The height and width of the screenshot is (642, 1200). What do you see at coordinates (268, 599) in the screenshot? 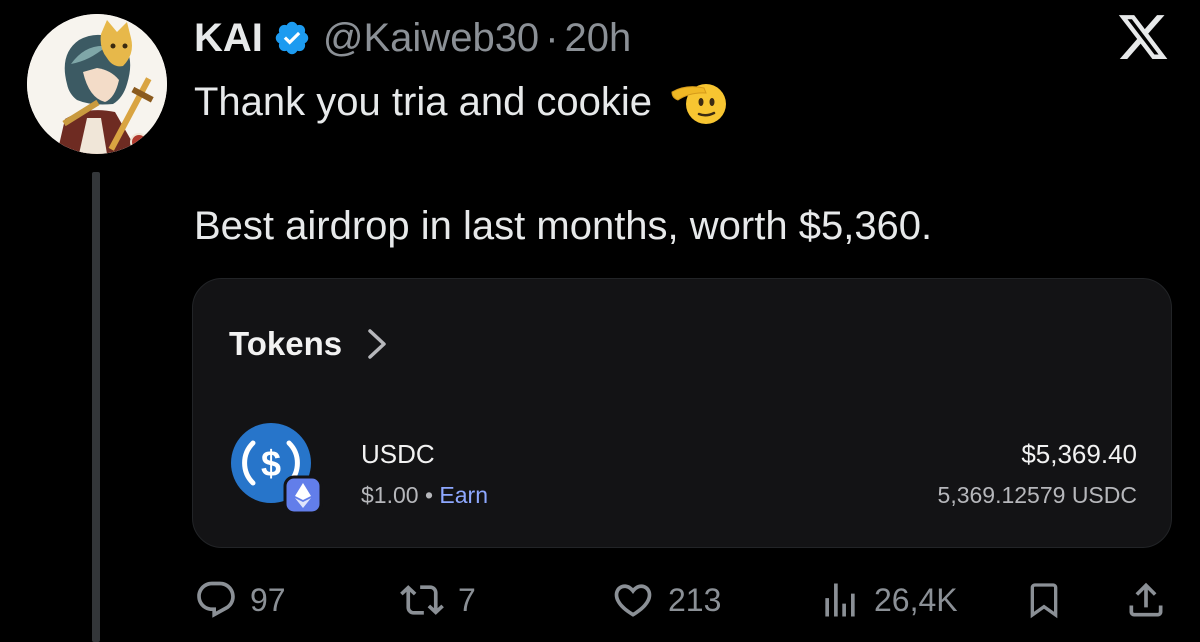
I see `reply-count: 97` at bounding box center [268, 599].